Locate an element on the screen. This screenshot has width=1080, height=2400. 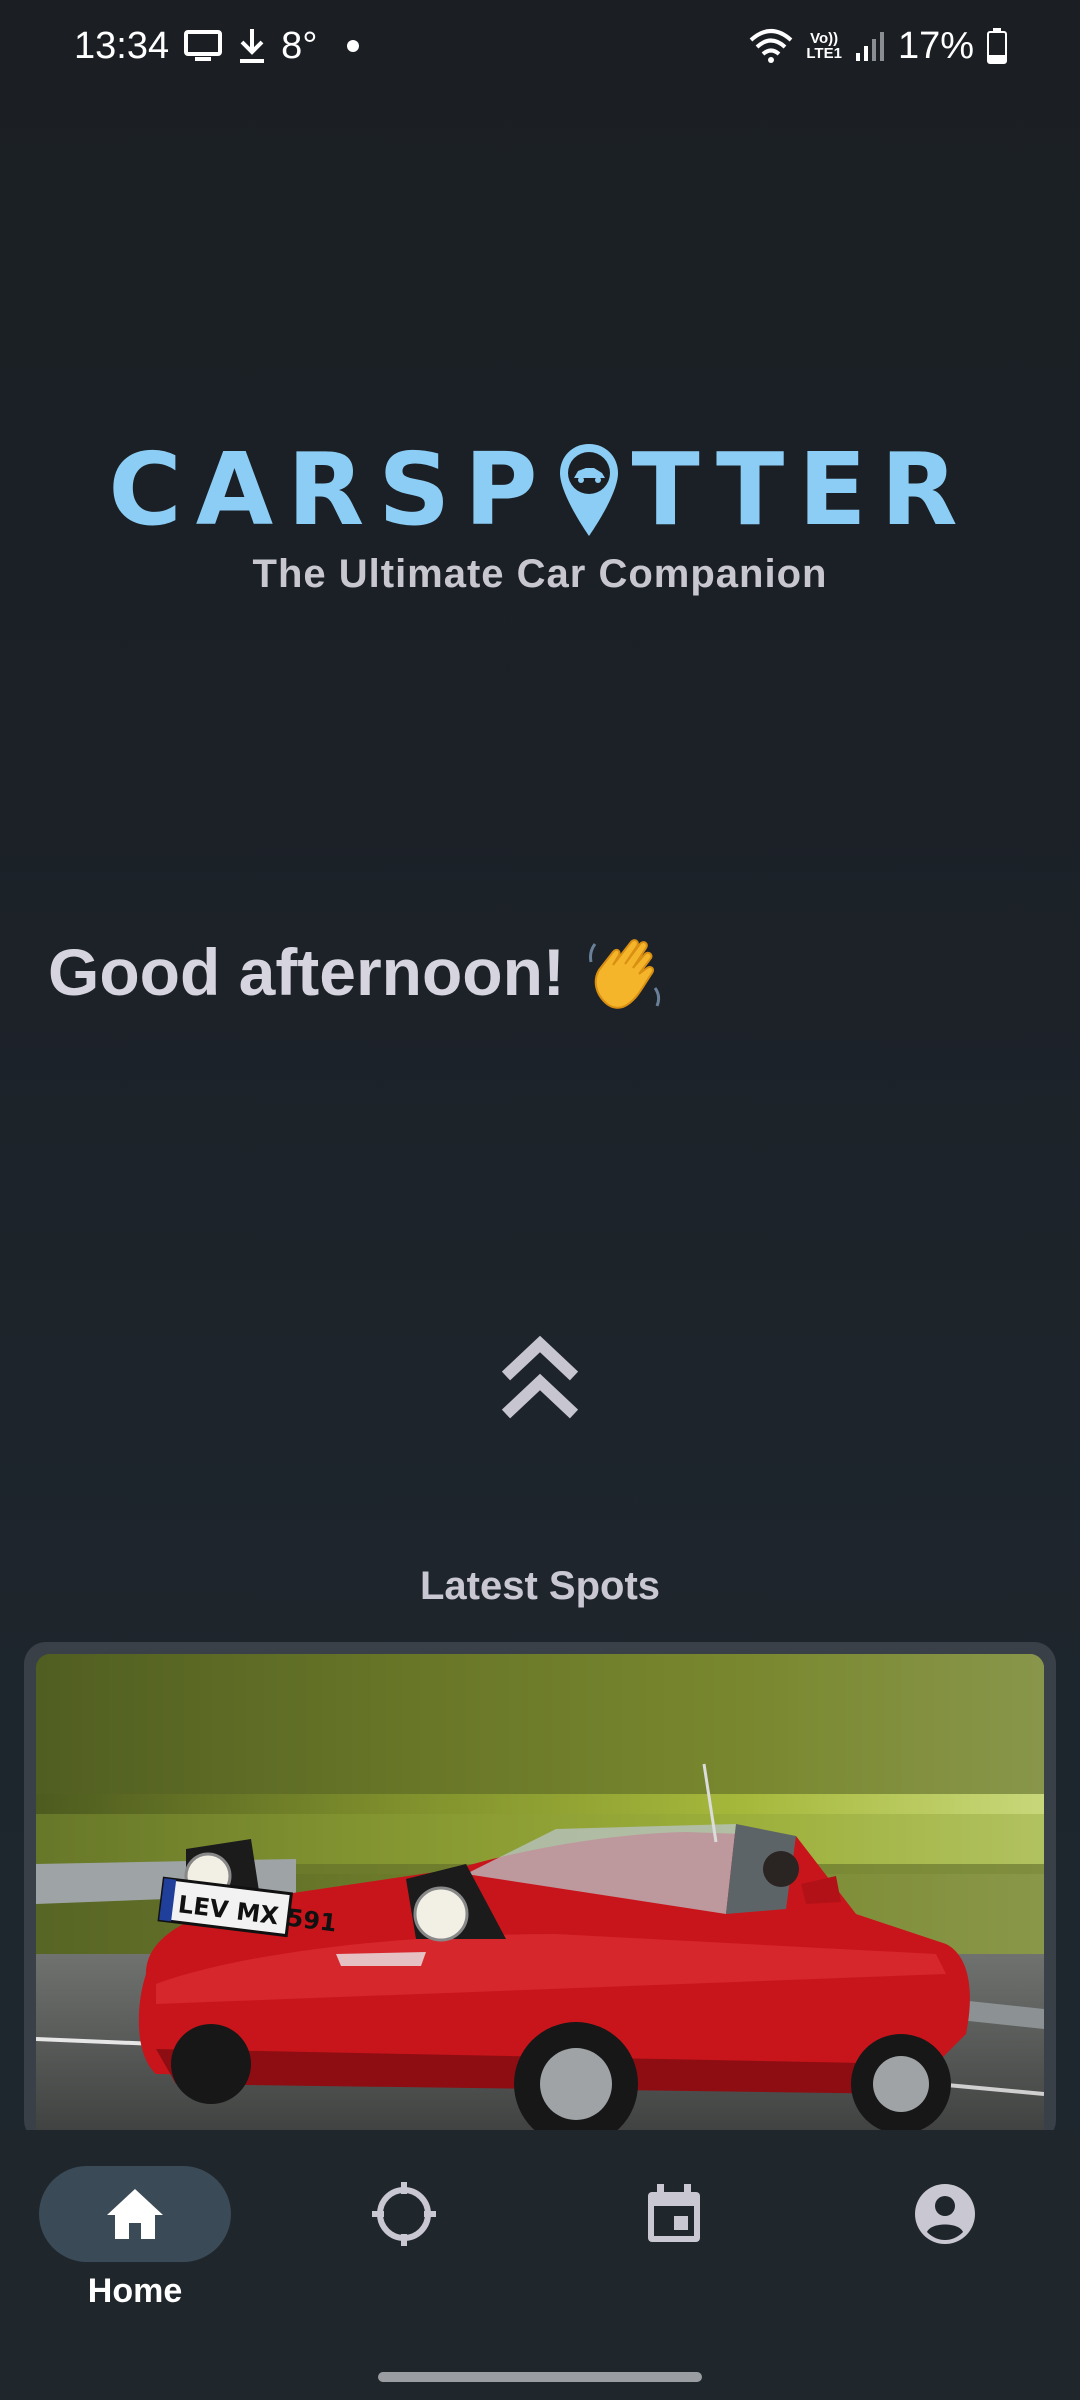
status-temperature: 8° is located at coordinates (299, 46).